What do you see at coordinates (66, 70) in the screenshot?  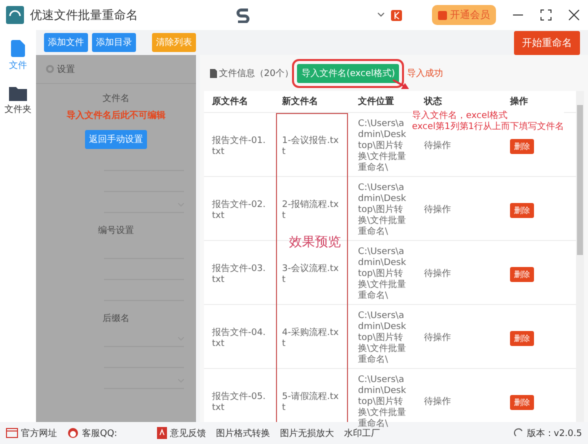 I see `panel-title: 设置` at bounding box center [66, 70].